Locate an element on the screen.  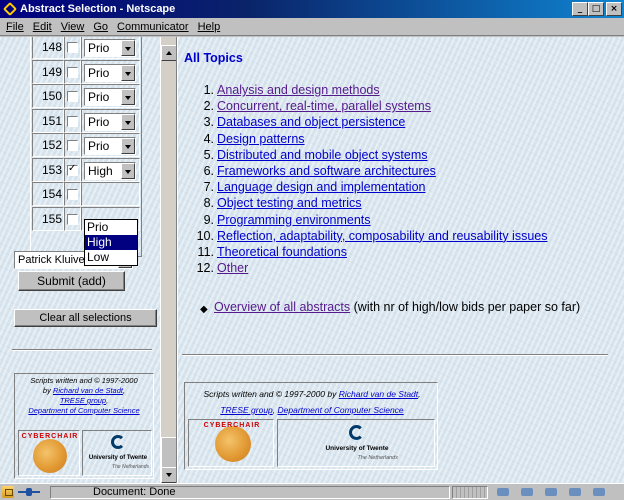
menu-help: Help is located at coordinates (209, 27).